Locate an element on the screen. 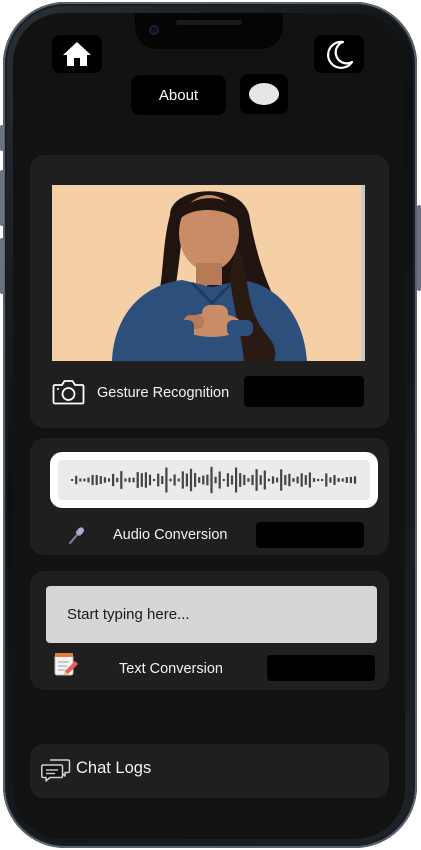 This screenshot has width=421, height=850. audio-waveform is located at coordinates (214, 480).